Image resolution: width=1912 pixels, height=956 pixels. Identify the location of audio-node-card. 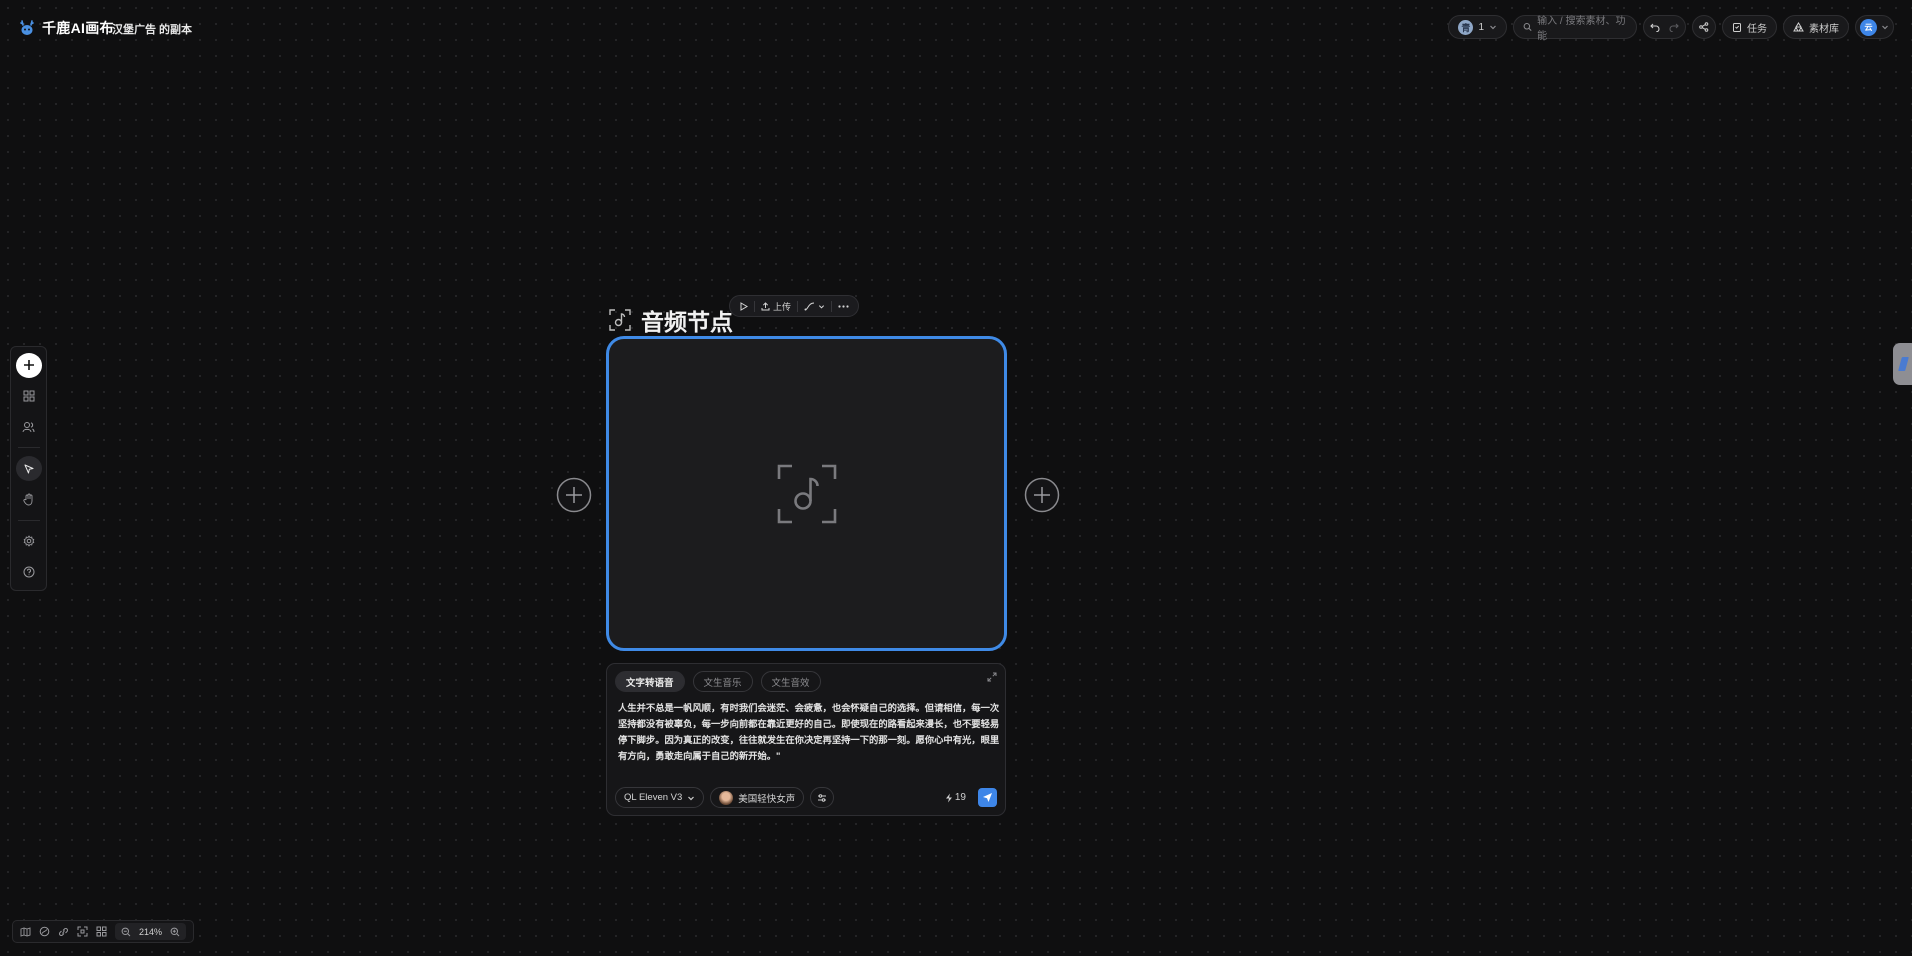
(806, 493).